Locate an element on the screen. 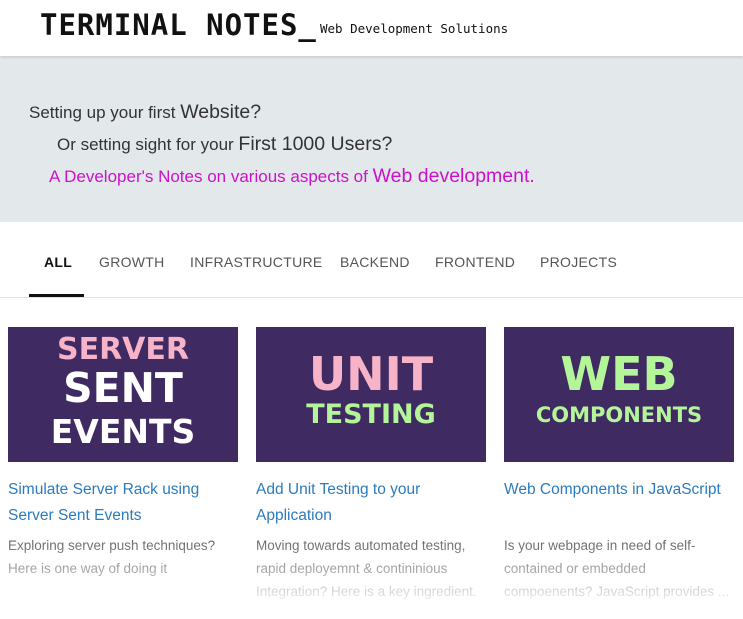 The width and height of the screenshot is (743, 619). active-tab-indicator is located at coordinates (56, 295).